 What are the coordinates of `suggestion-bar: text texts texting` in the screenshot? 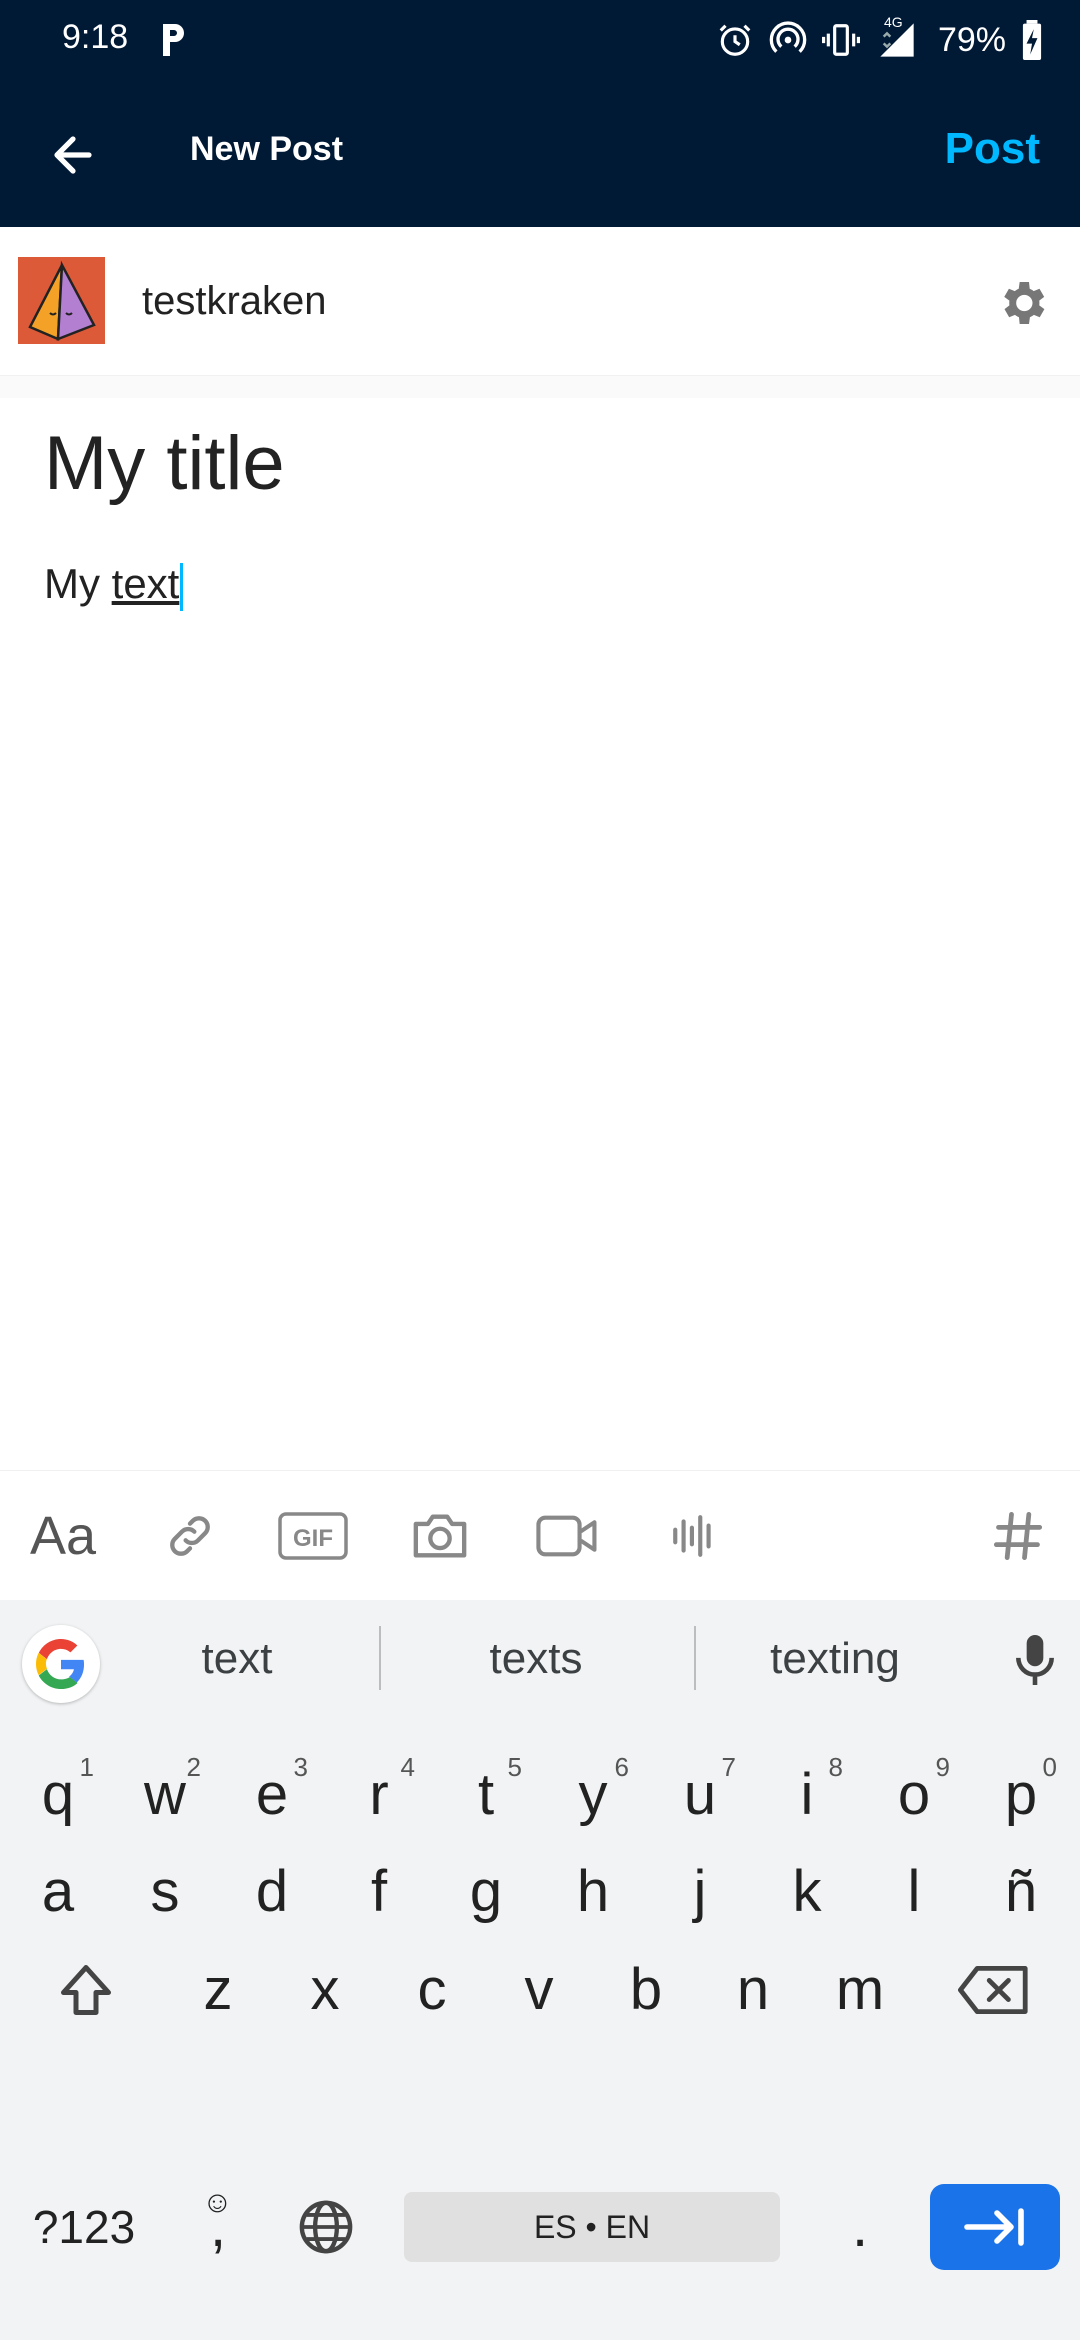 It's located at (540, 1658).